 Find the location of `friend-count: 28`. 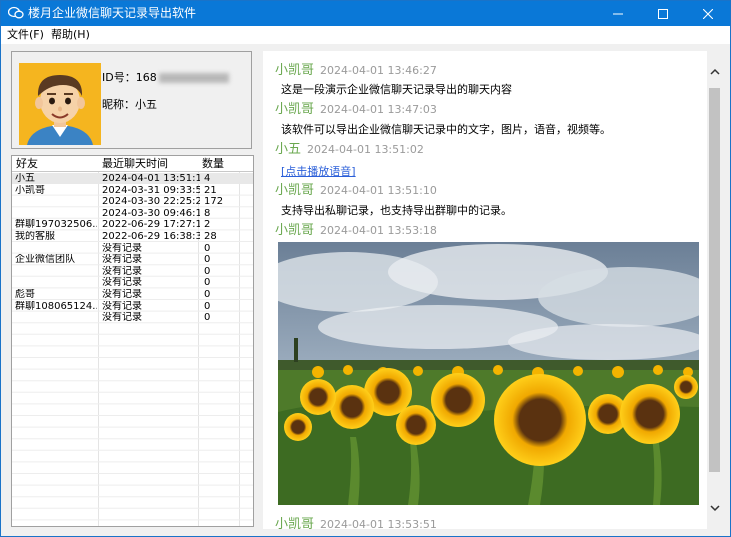

friend-count: 28 is located at coordinates (210, 236).